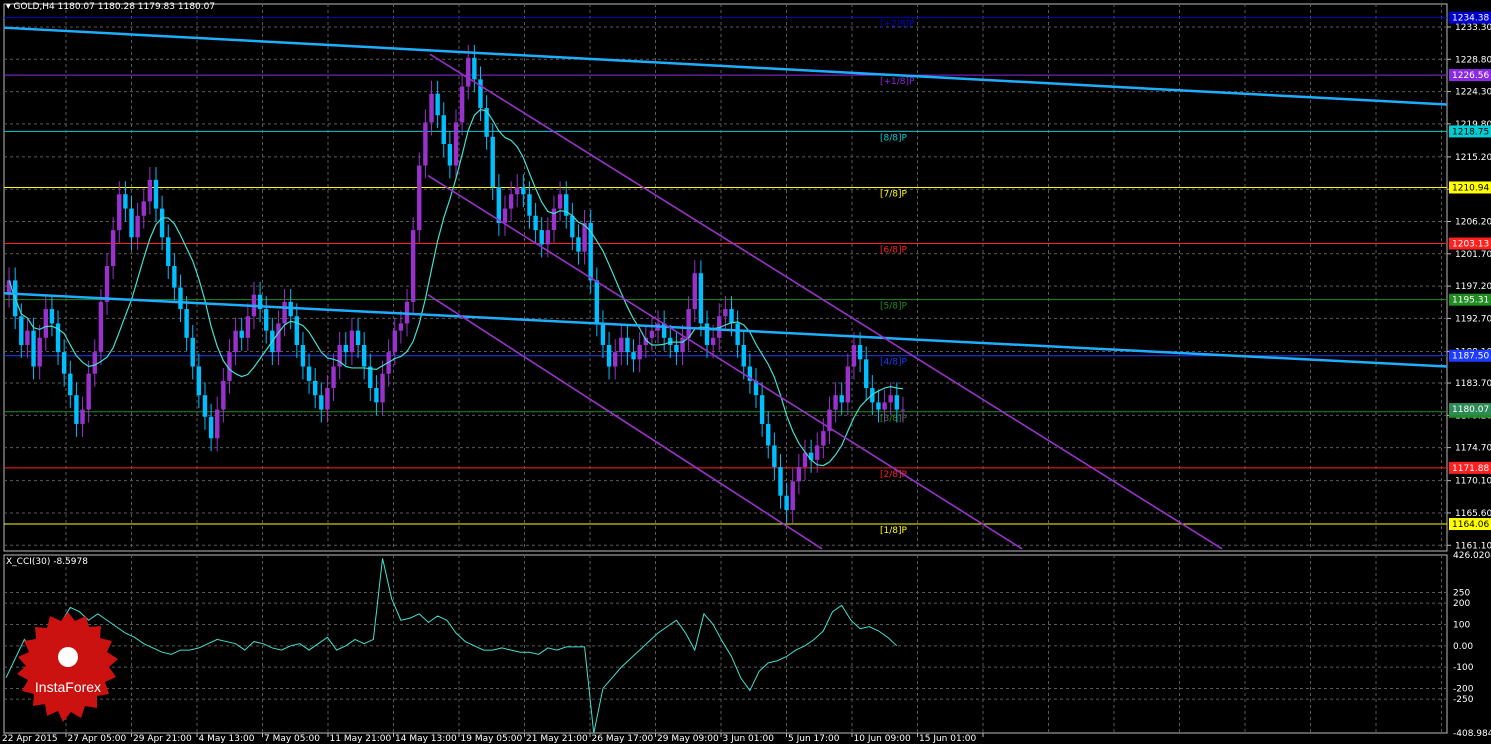 The width and height of the screenshot is (1491, 744). Describe the element at coordinates (1470, 301) in the screenshot. I see `murrey-price-tag-text: 1195.31` at that location.